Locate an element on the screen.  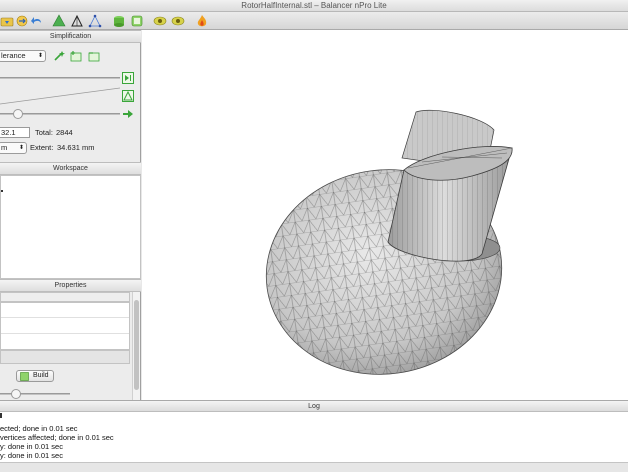
save-icon is located at coordinates (22, 21).